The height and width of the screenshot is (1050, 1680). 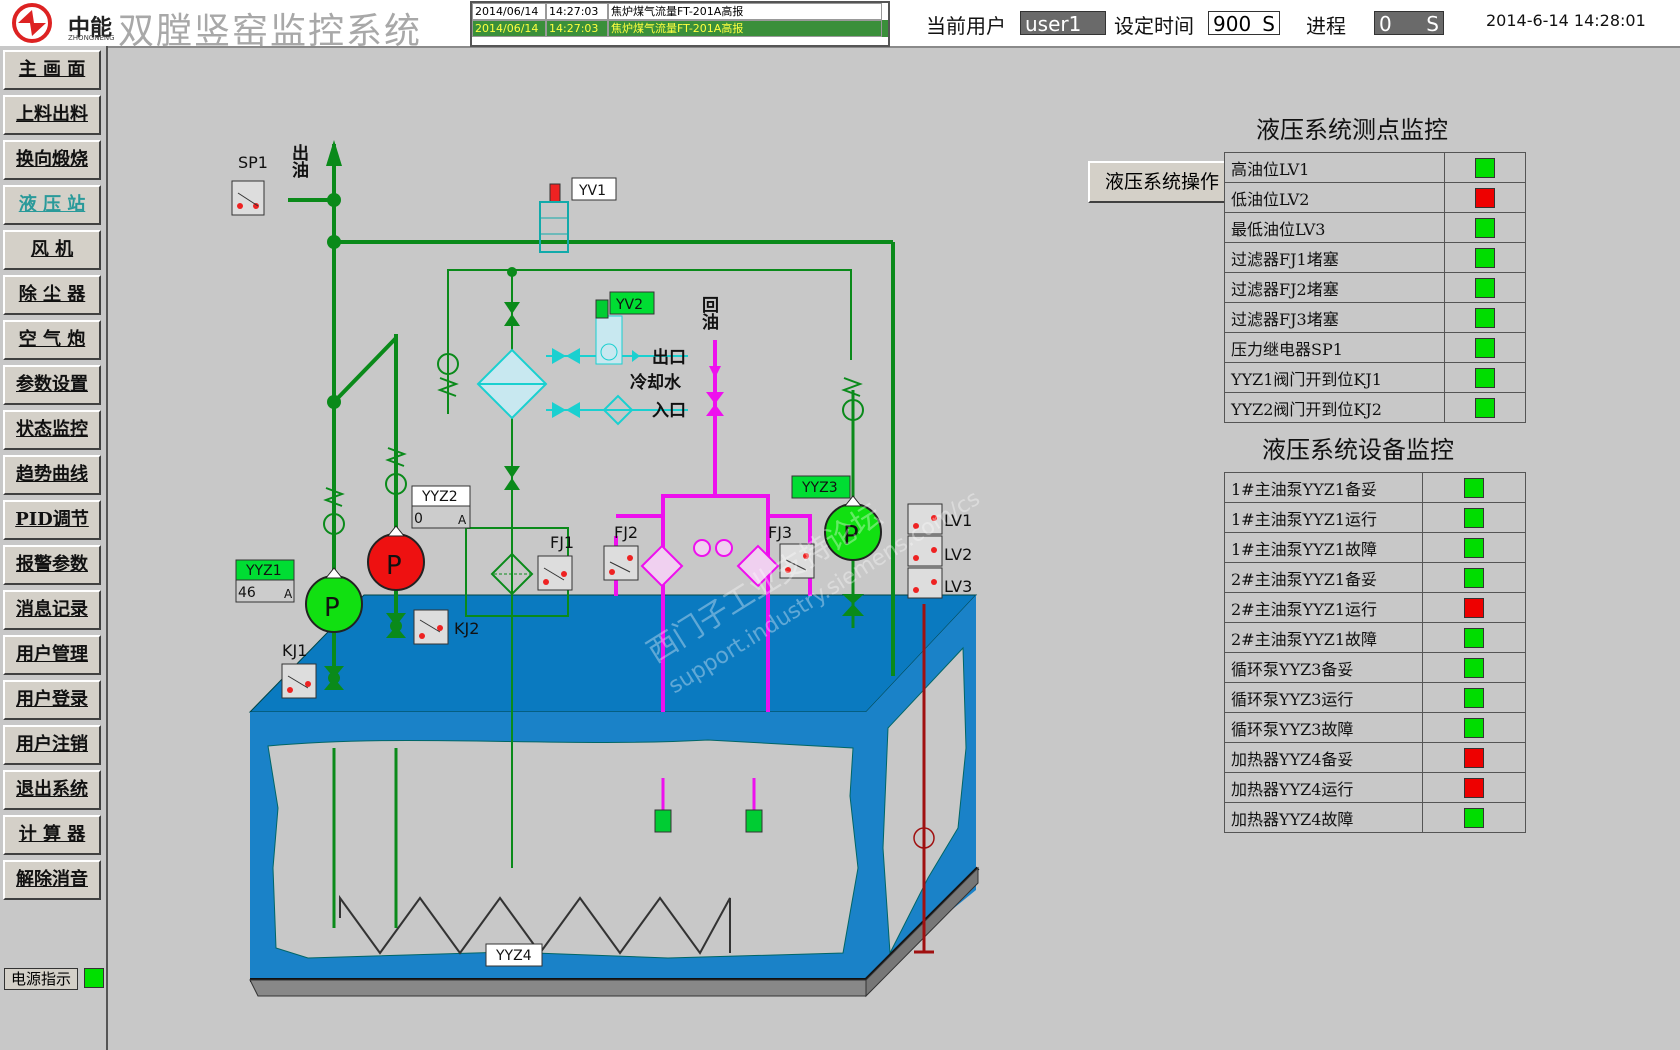 I want to click on device-label: 1#主油泵YYZ1故障, so click(x=1323, y=547).